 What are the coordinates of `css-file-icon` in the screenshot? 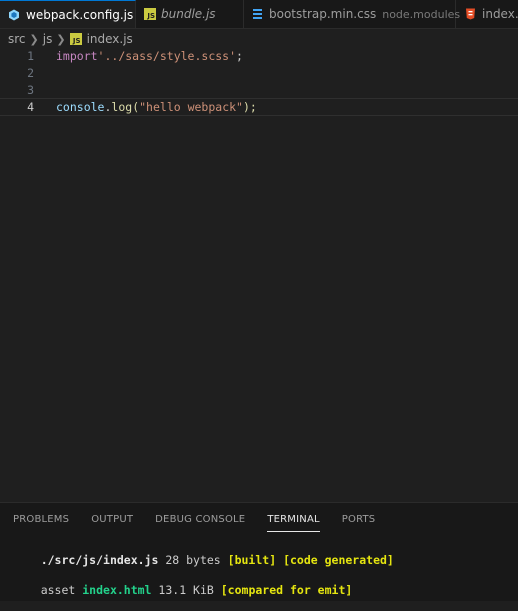 It's located at (257, 14).